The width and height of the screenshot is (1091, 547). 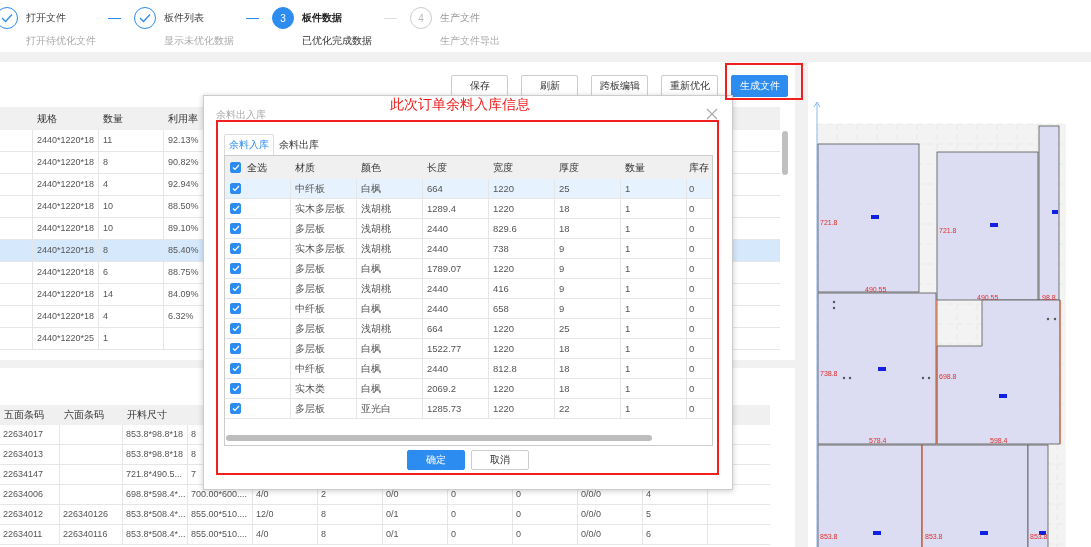 I want to click on cell-value: 6, so click(x=648, y=534).